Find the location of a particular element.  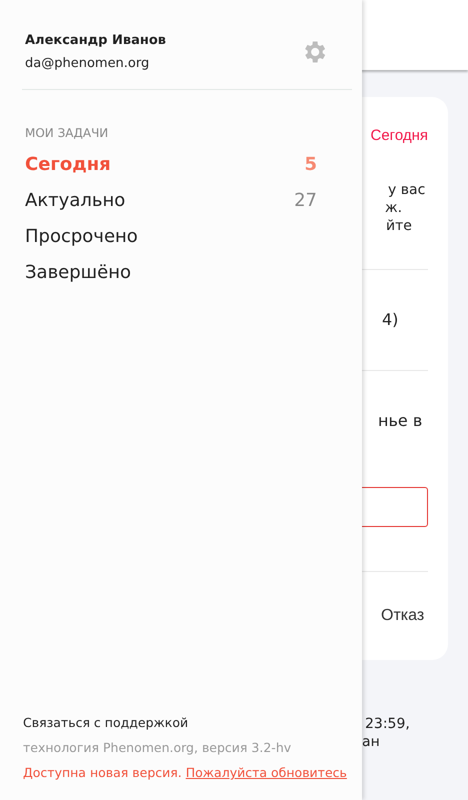

menu-item: Завершёно is located at coordinates (188, 272).